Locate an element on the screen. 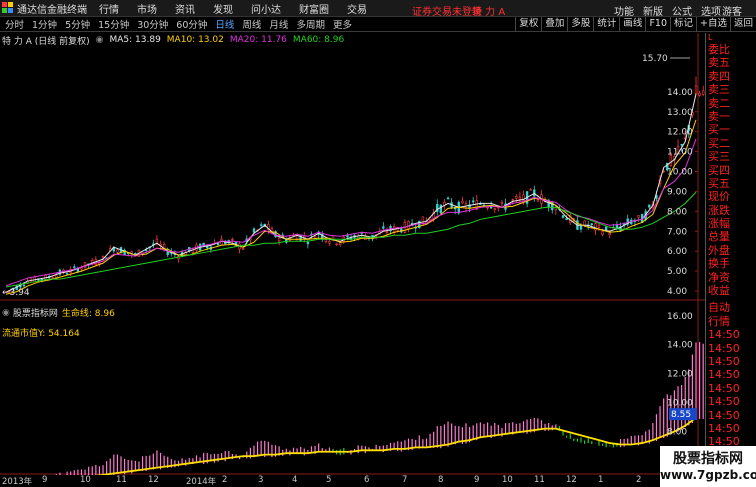  draw-button: 画线 is located at coordinates (632, 24).